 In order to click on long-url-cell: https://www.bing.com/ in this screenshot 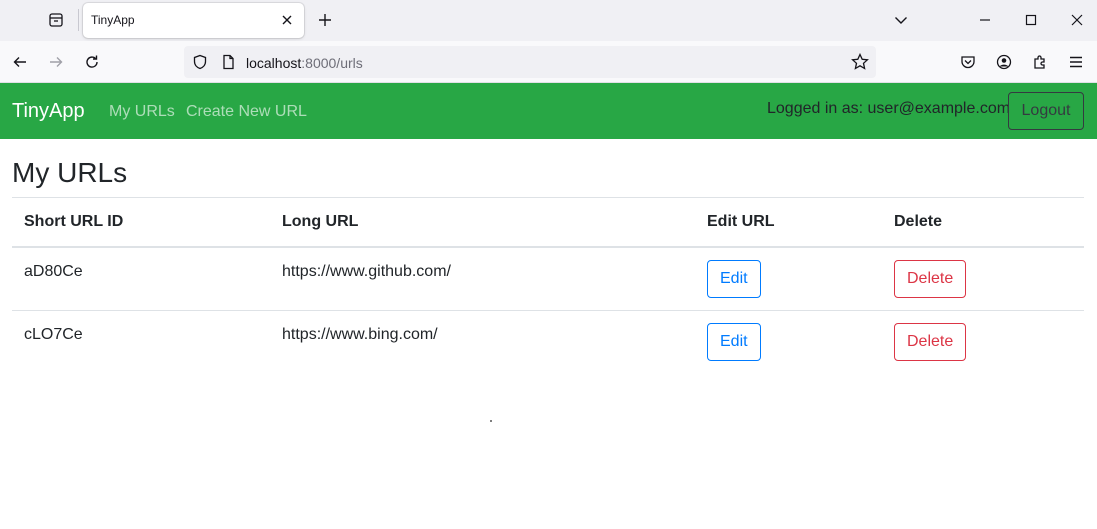, I will do `click(482, 341)`.